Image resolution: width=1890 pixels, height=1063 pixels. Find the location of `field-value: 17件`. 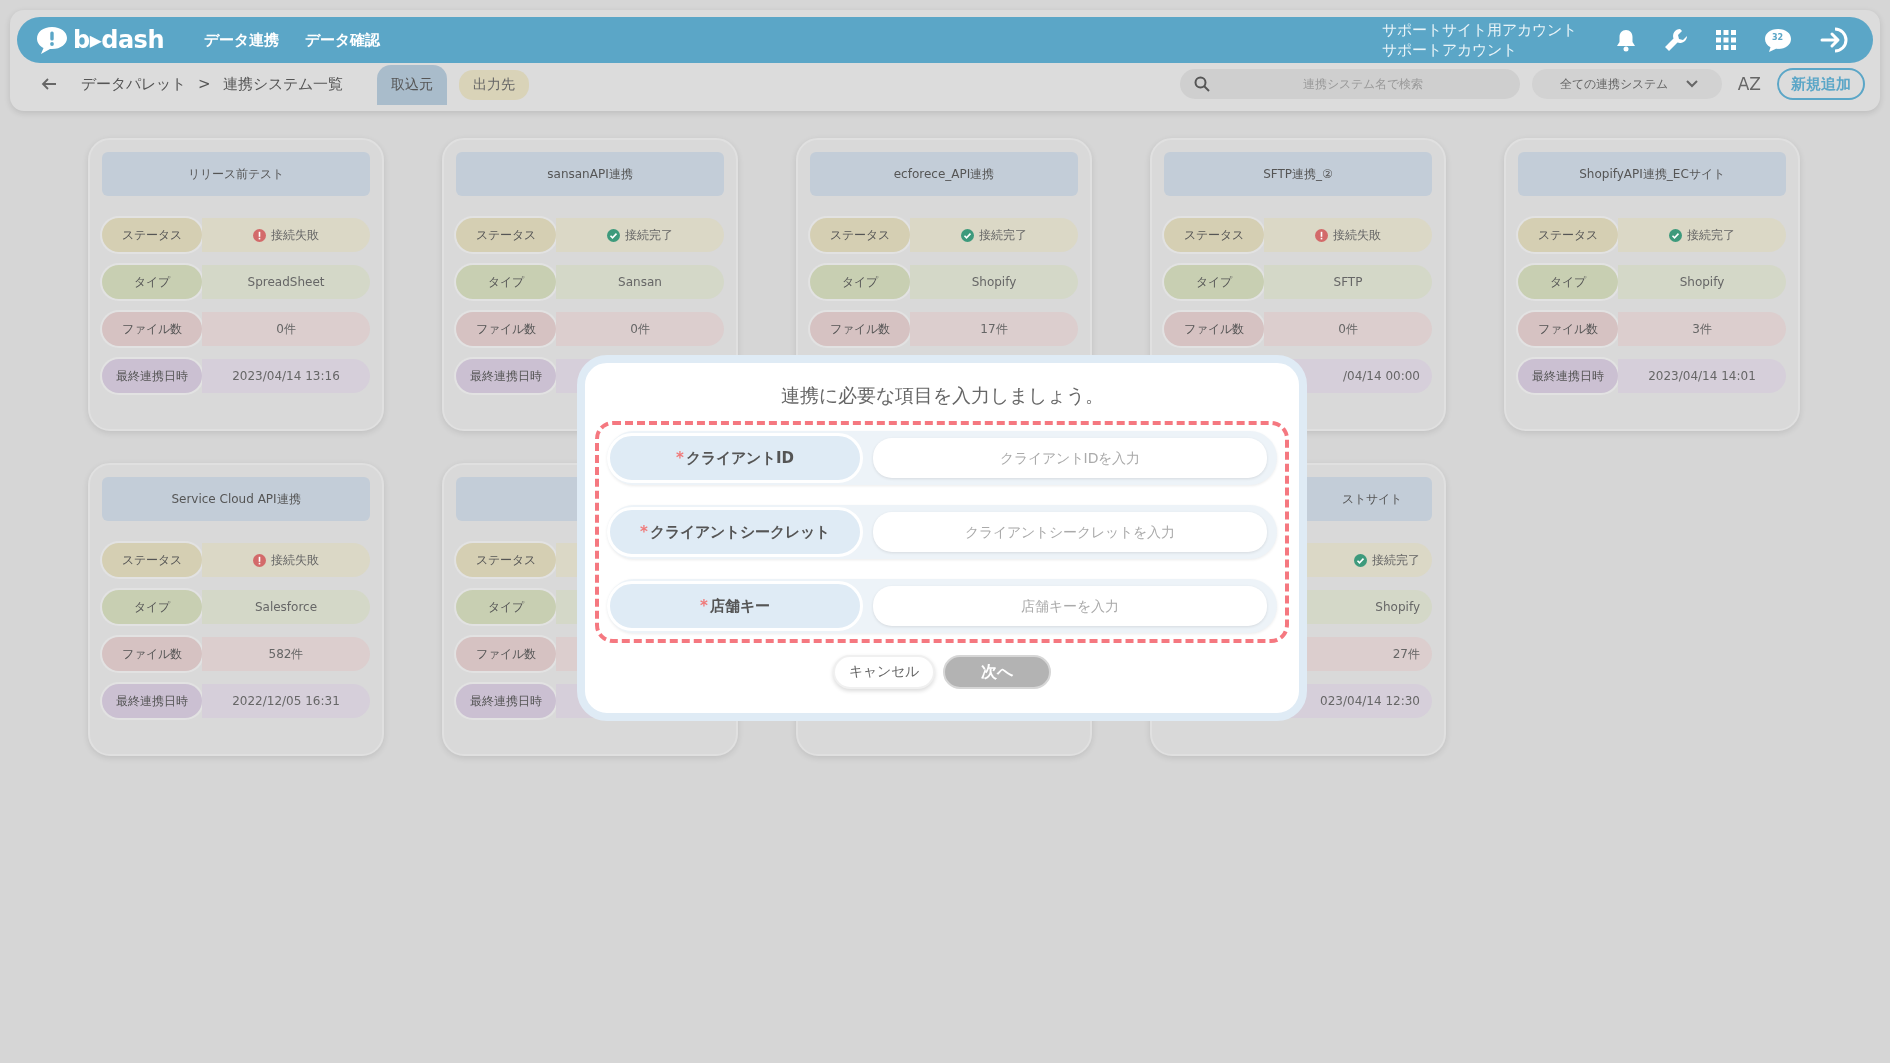

field-value: 17件 is located at coordinates (994, 329).